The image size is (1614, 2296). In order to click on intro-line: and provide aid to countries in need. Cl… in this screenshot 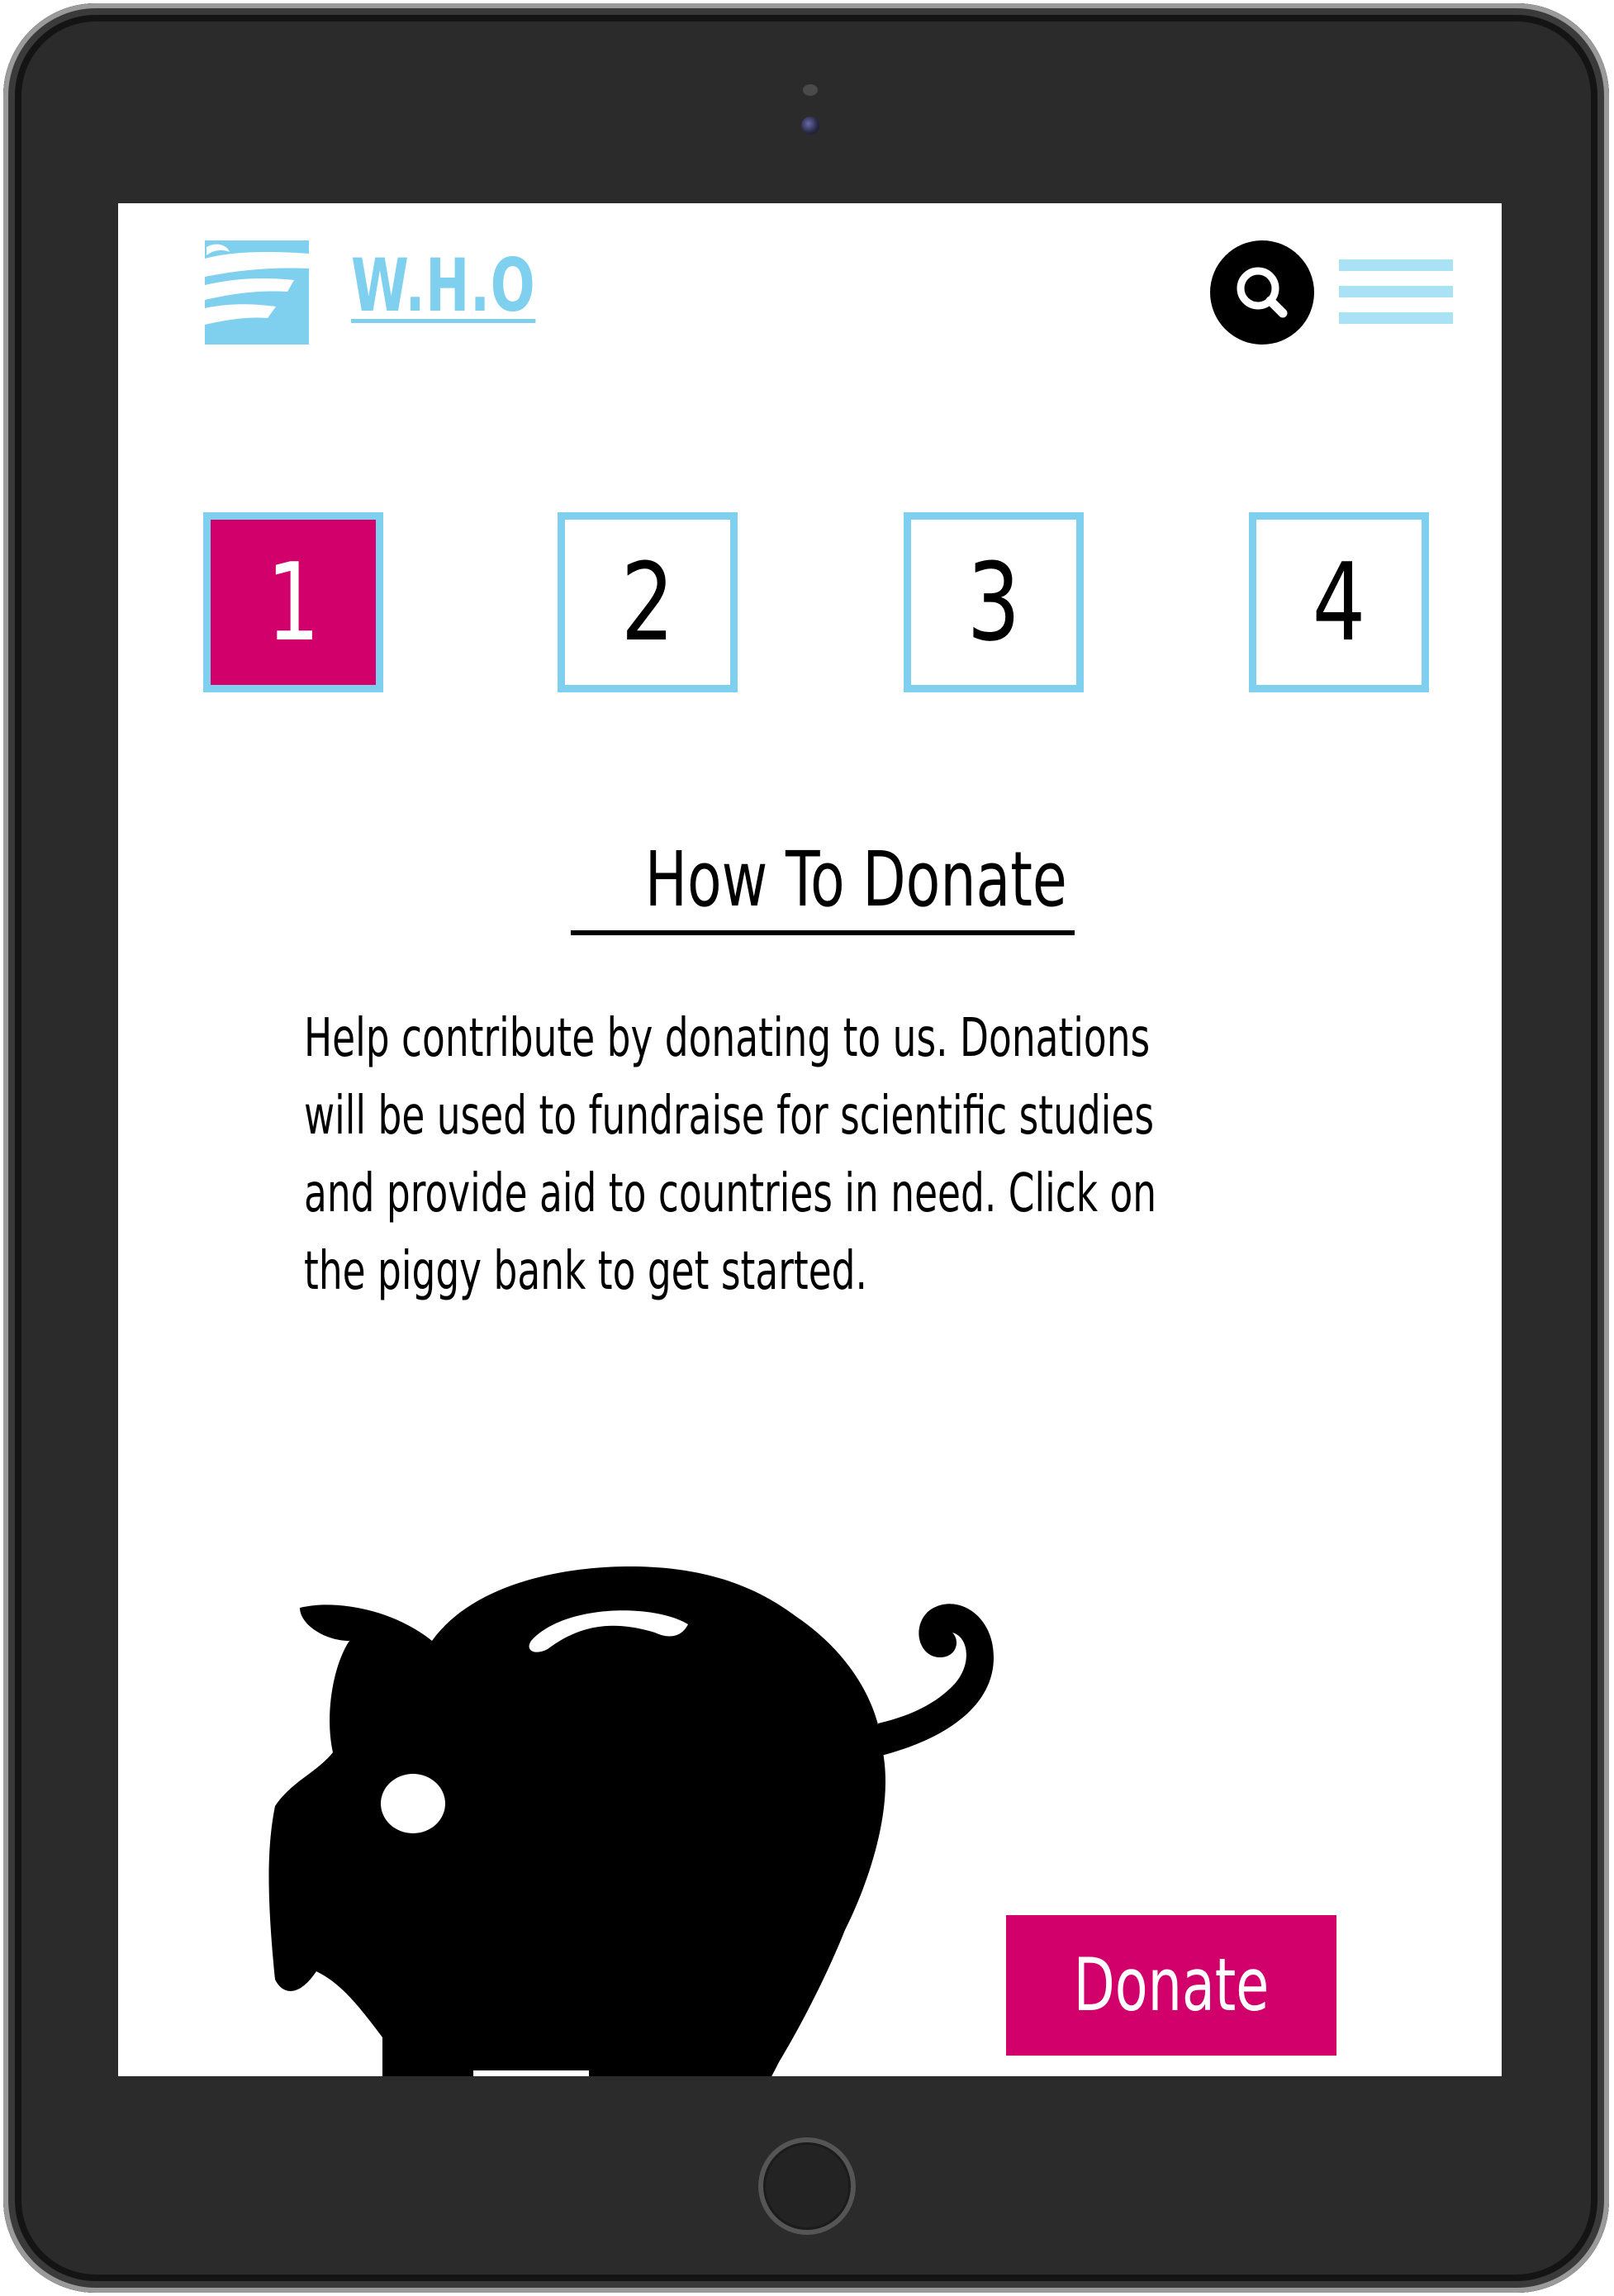, I will do `click(730, 1193)`.